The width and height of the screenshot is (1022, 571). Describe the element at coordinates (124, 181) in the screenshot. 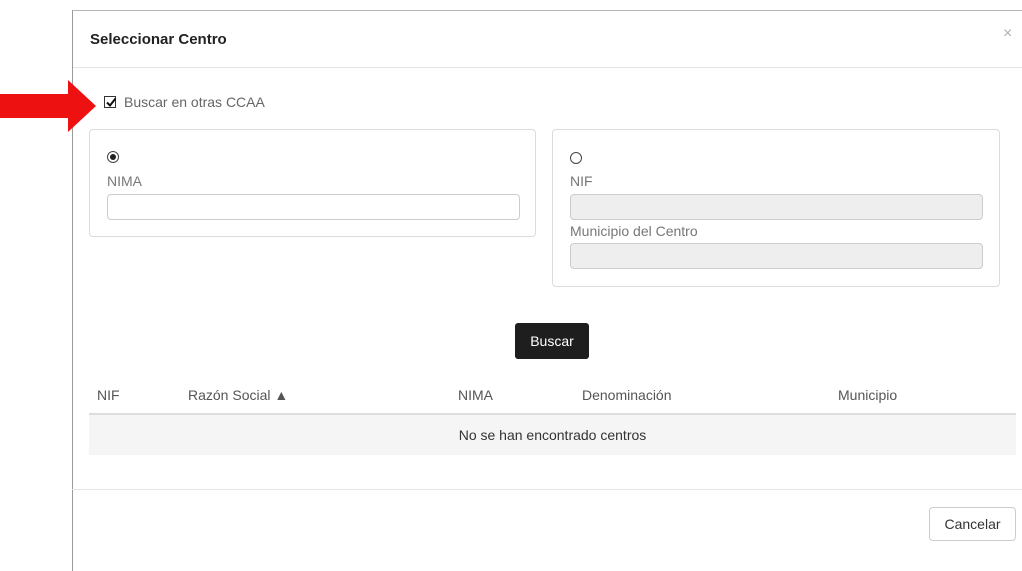

I see `nima-label: NIMA` at that location.